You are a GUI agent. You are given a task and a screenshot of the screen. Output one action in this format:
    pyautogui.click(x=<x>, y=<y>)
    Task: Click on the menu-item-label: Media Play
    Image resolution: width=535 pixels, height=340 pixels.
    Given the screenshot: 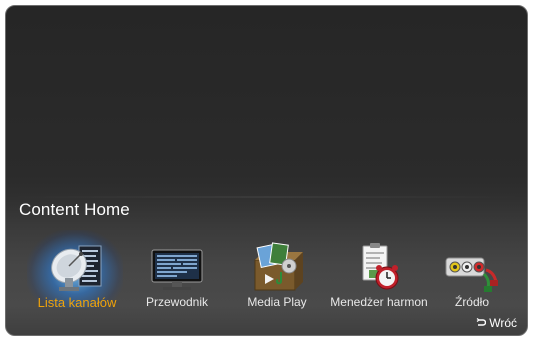 What is the action you would take?
    pyautogui.click(x=277, y=302)
    